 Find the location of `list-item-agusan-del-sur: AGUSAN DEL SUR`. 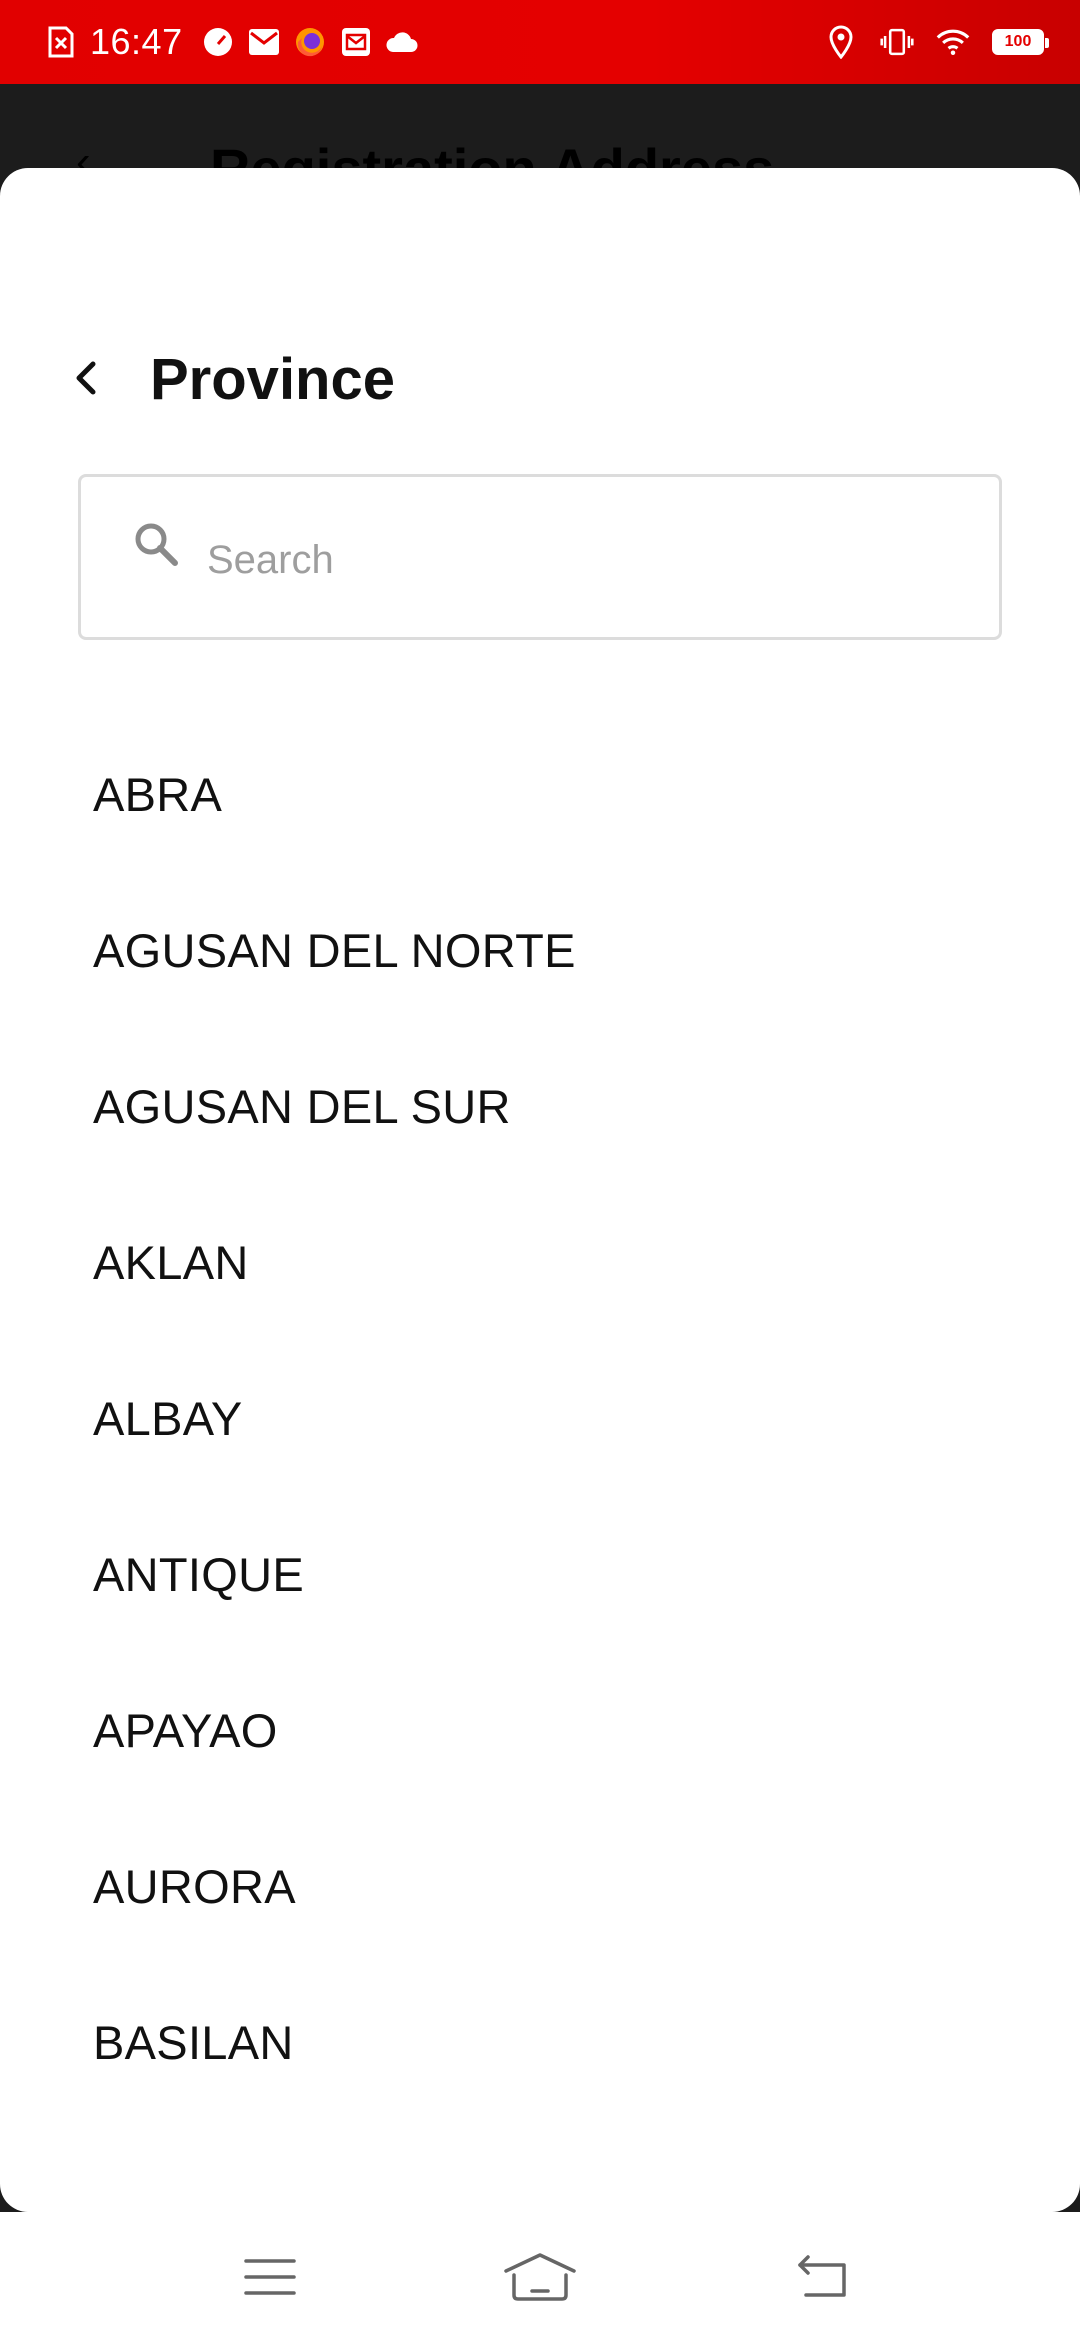

list-item-agusan-del-sur: AGUSAN DEL SUR is located at coordinates (540, 1106).